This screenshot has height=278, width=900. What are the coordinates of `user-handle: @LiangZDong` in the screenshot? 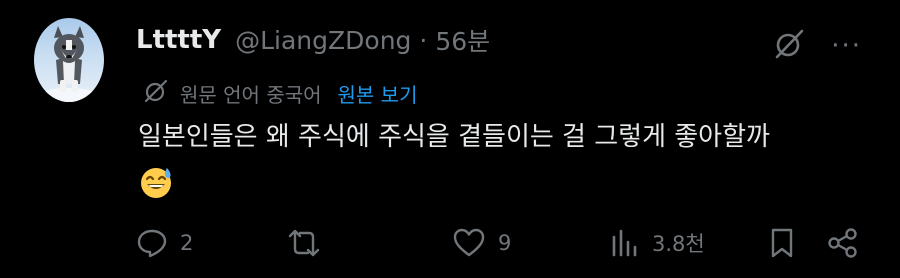 It's located at (323, 40).